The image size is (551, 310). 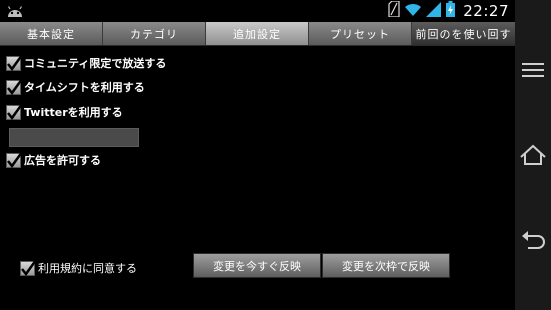 I want to click on ads-option: 広告を許可する, so click(x=53, y=159).